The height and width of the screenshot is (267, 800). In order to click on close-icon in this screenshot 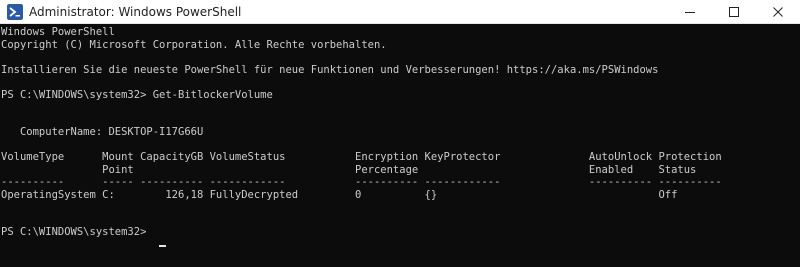, I will do `click(778, 12)`.